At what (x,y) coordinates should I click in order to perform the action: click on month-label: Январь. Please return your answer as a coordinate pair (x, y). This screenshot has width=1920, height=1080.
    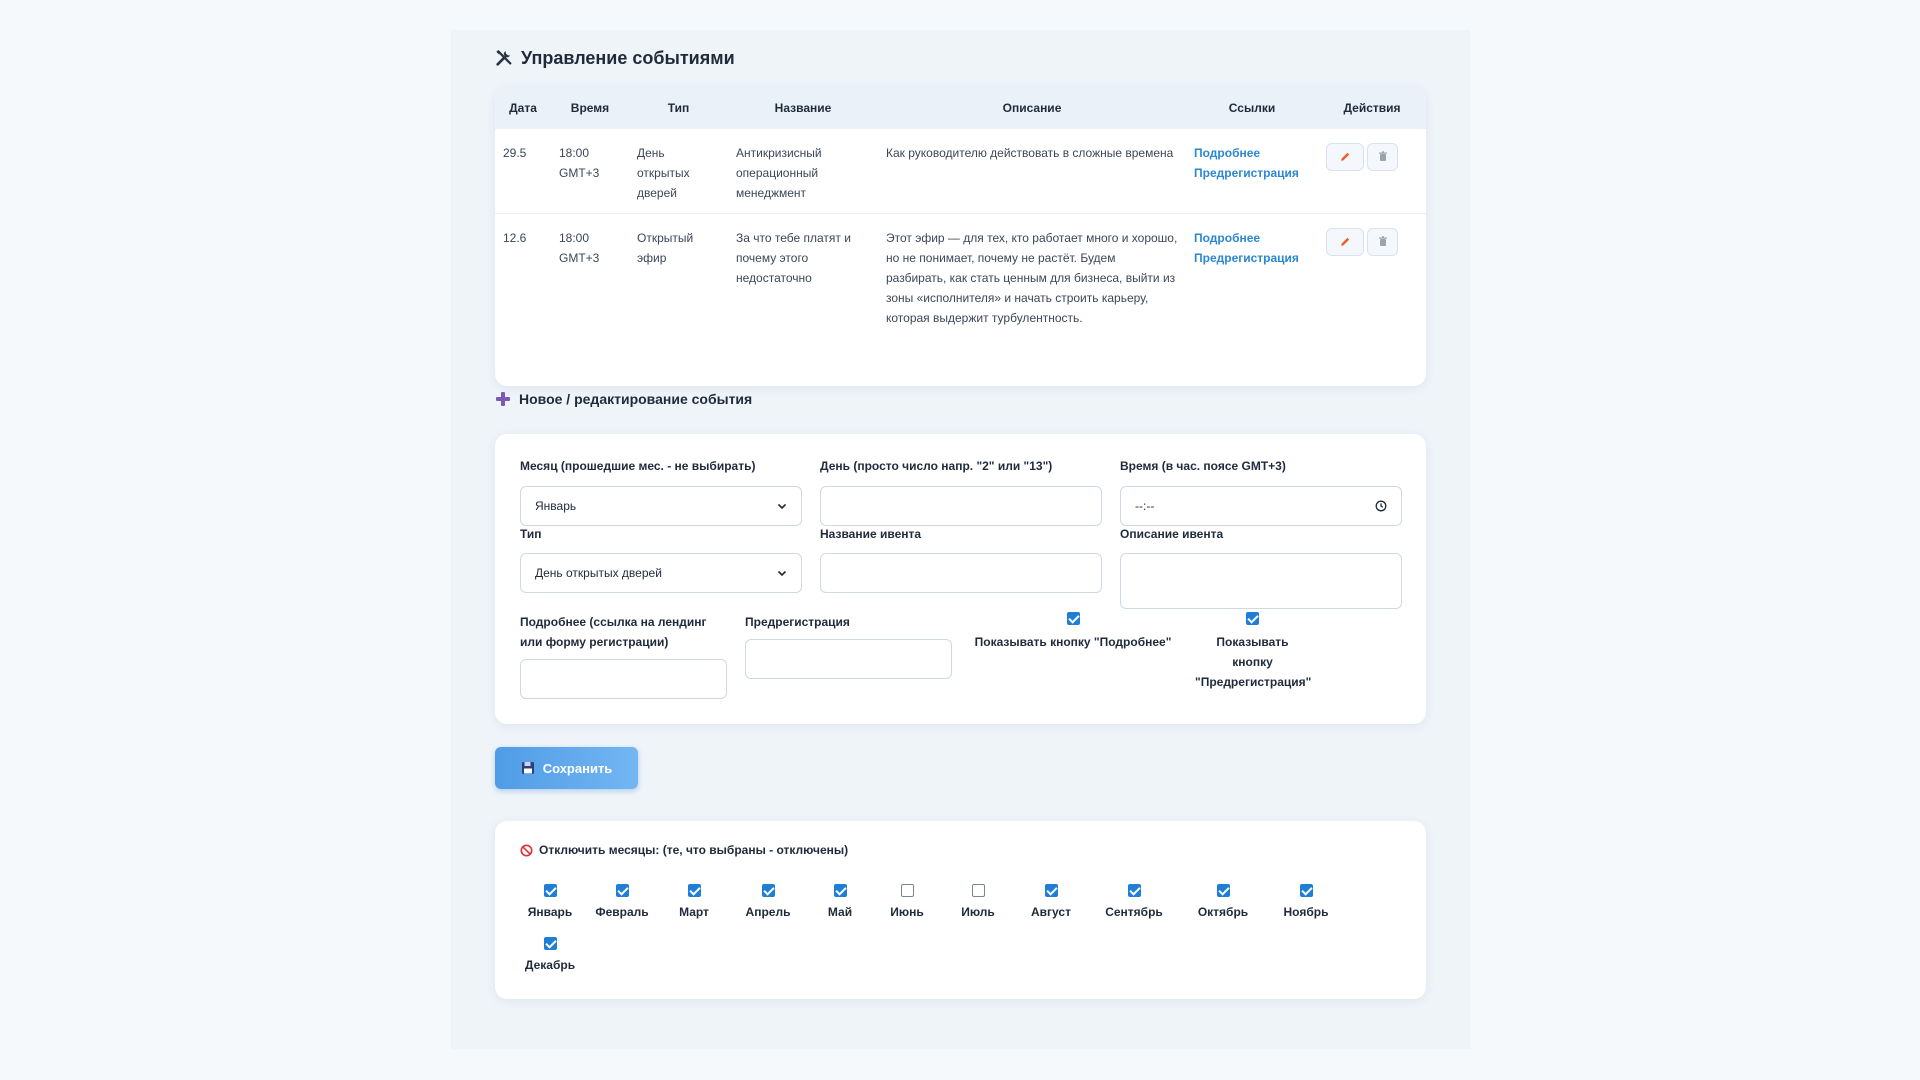
    Looking at the image, I should click on (550, 912).